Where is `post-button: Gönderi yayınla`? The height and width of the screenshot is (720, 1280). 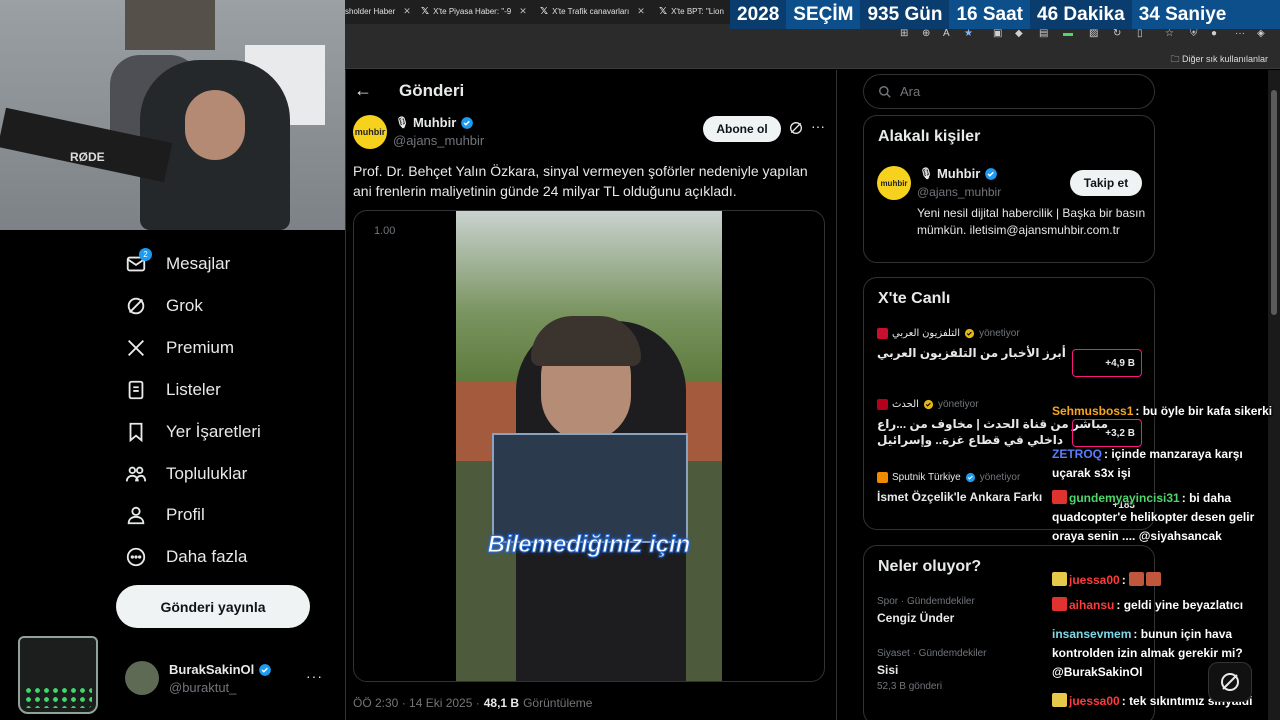
post-button: Gönderi yayınla is located at coordinates (213, 606).